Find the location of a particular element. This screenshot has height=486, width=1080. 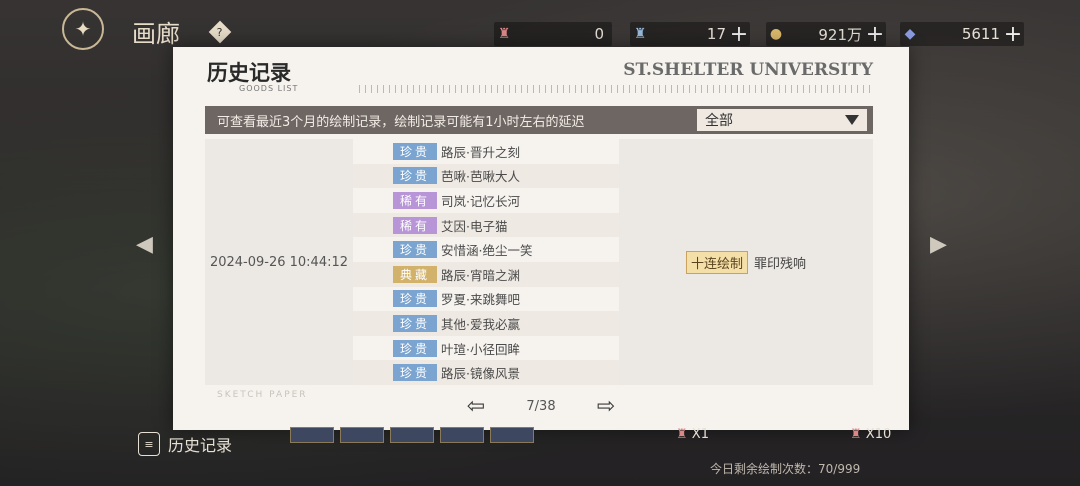

draw-ten-label: X10 is located at coordinates (878, 434).